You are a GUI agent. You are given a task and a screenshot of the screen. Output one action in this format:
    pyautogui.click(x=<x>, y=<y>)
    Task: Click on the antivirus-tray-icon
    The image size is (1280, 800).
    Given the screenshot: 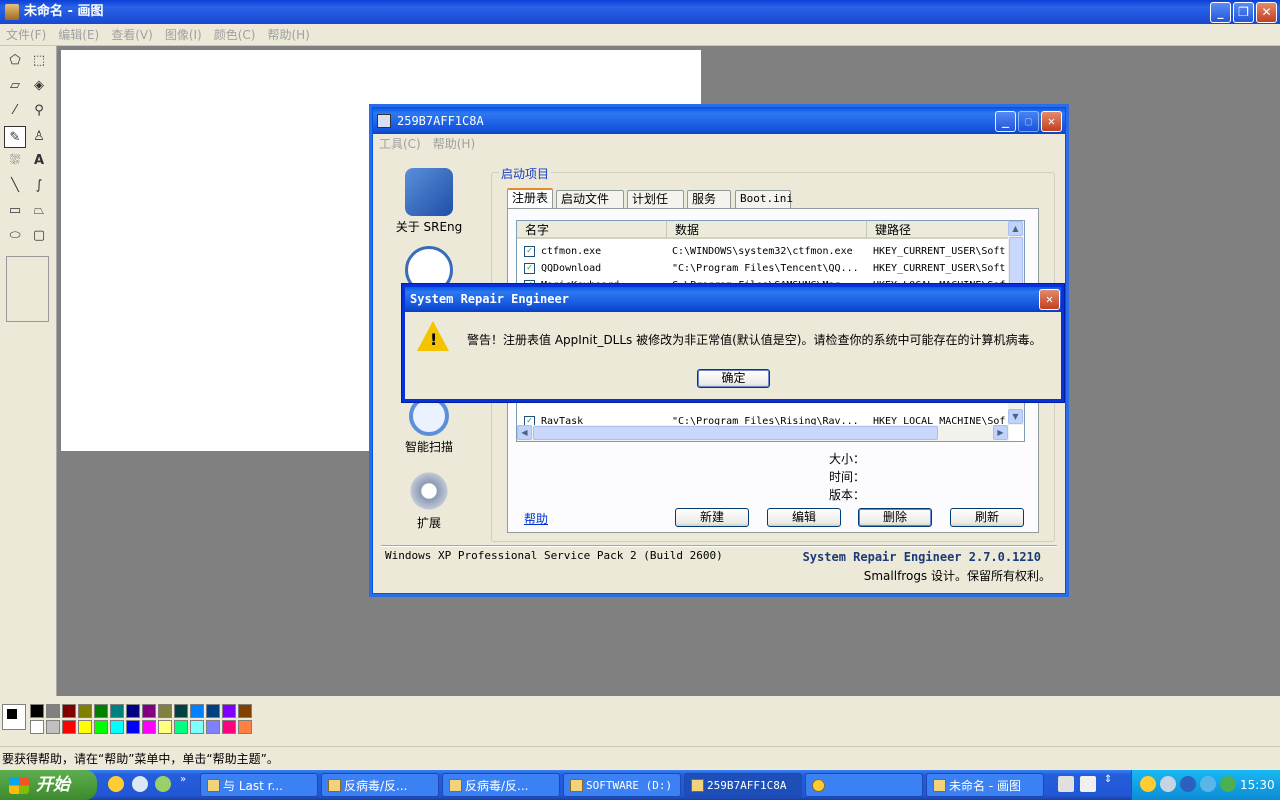 What is the action you would take?
    pyautogui.click(x=1208, y=784)
    